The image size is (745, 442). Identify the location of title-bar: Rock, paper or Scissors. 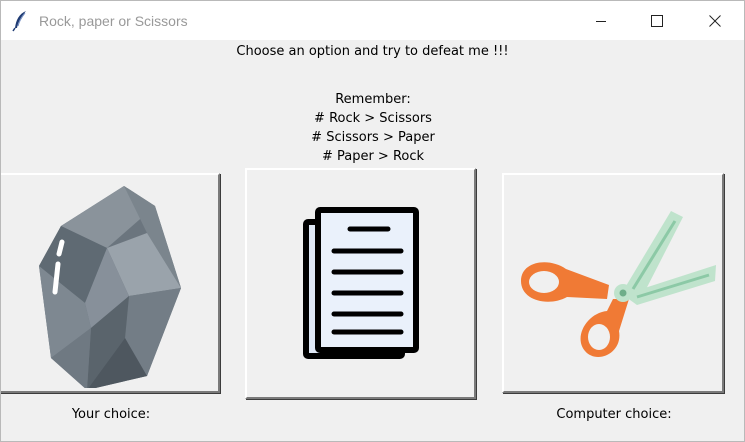
(372, 20).